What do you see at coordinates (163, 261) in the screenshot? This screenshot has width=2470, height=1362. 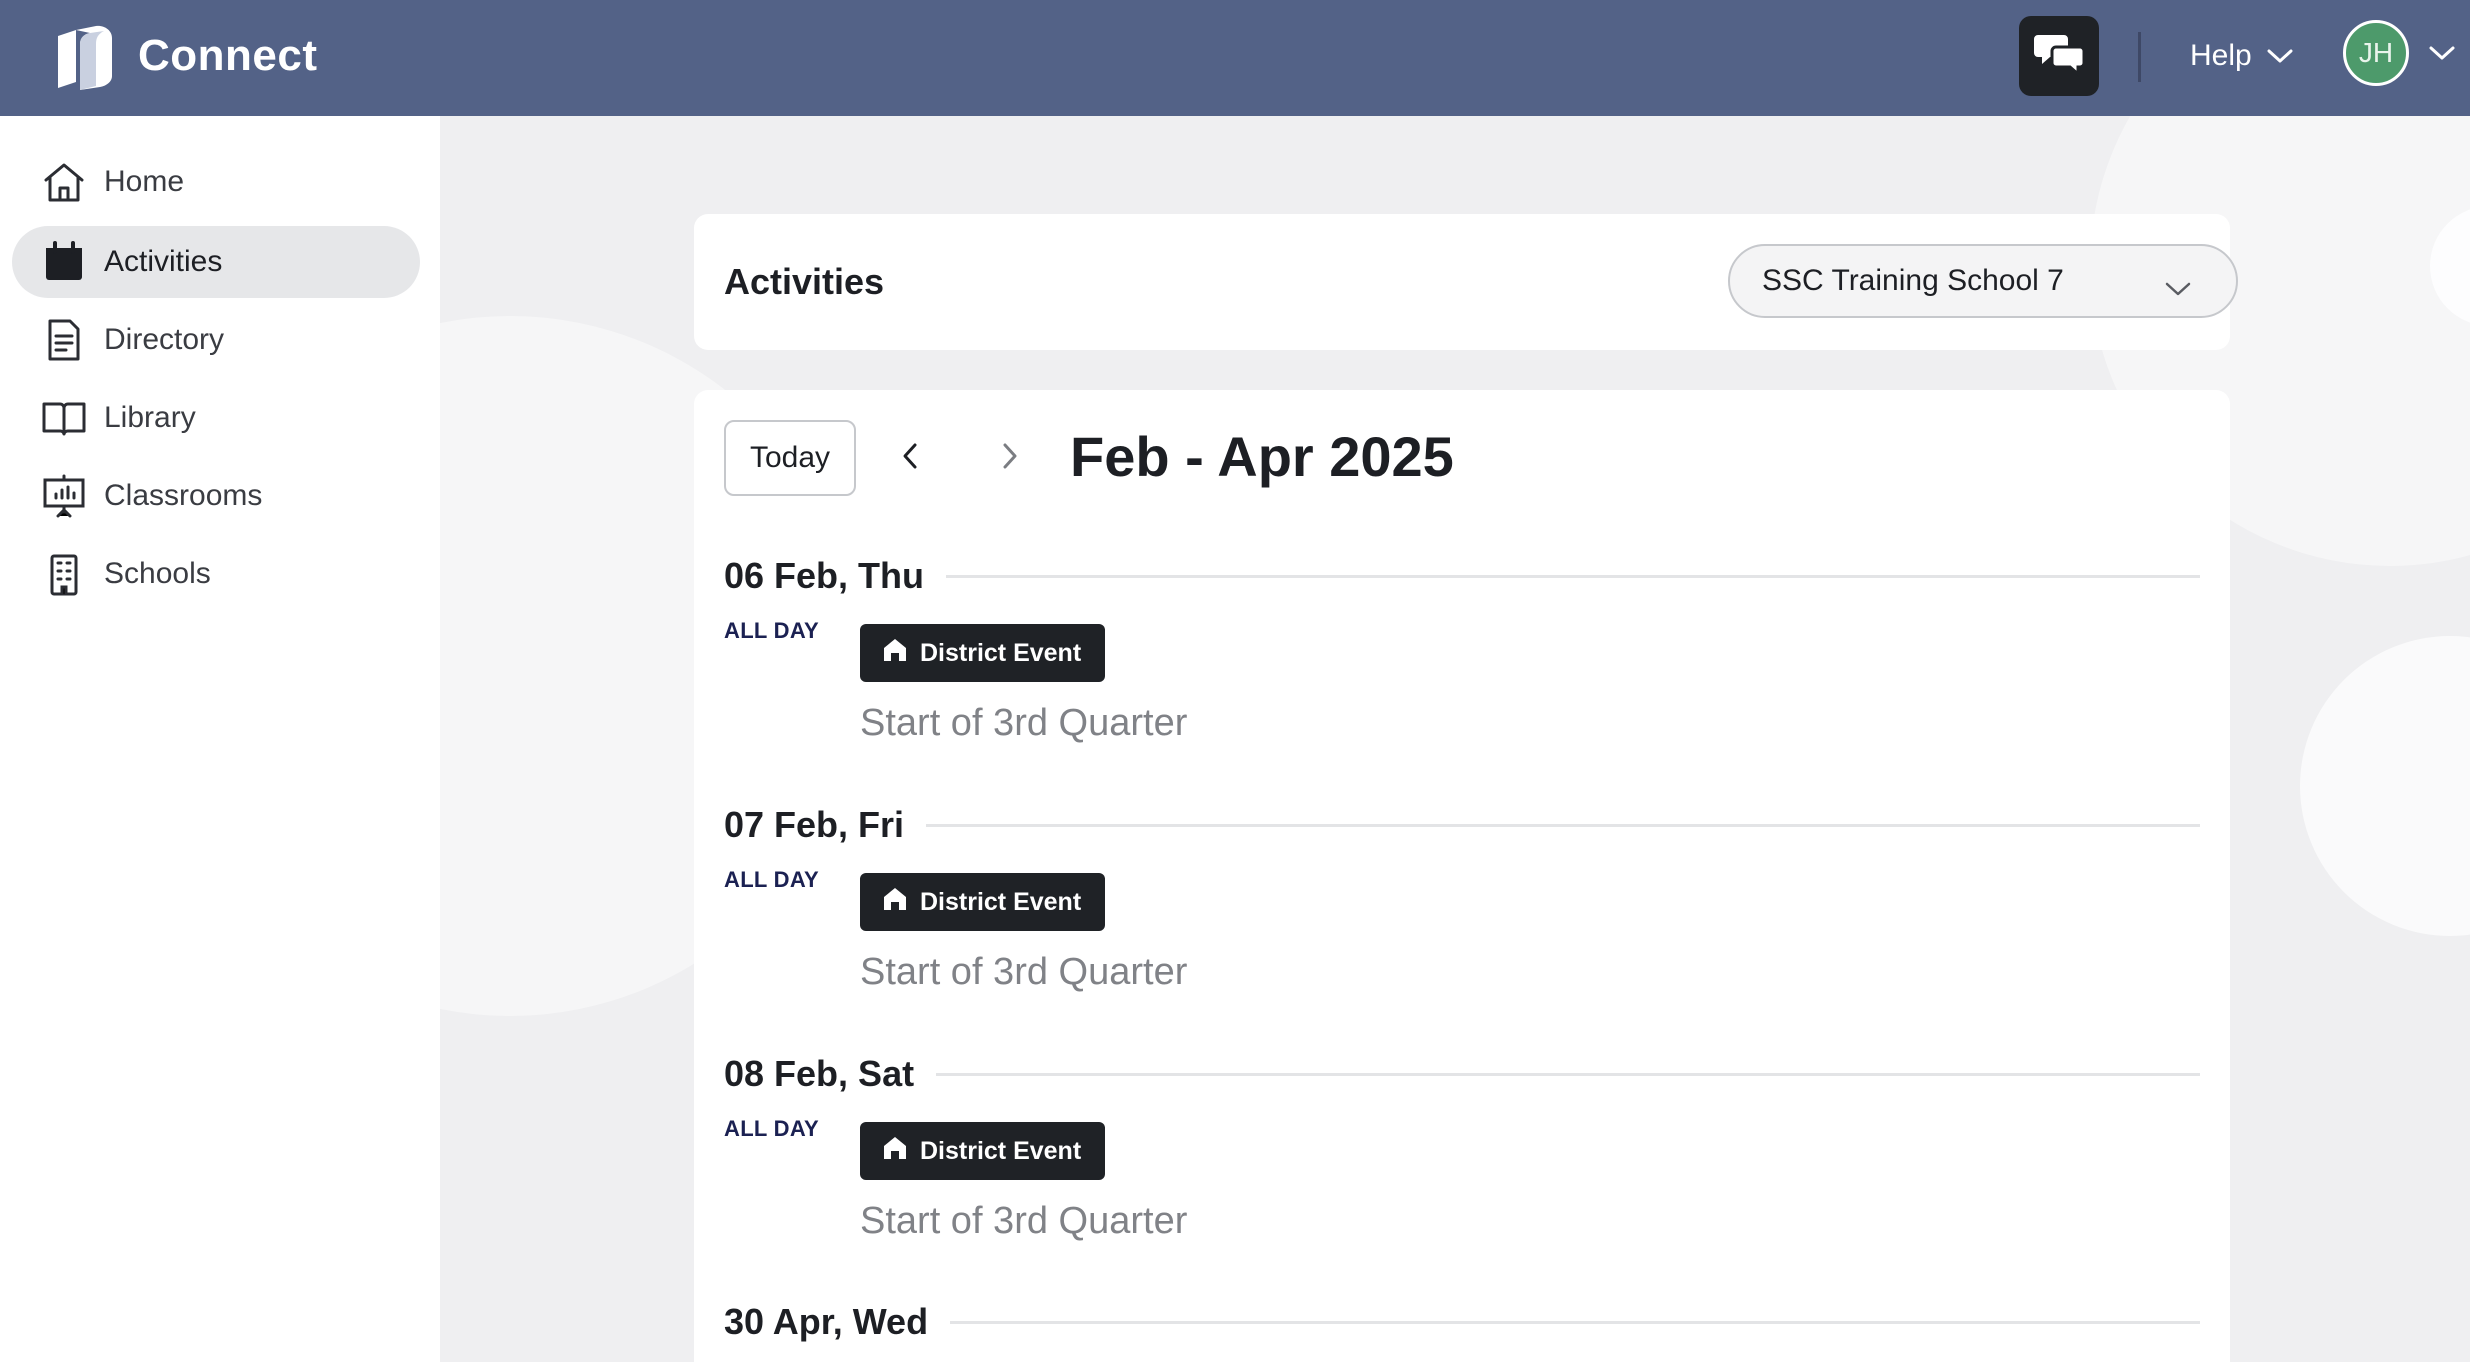 I see `sidebar-item-label: Activities` at bounding box center [163, 261].